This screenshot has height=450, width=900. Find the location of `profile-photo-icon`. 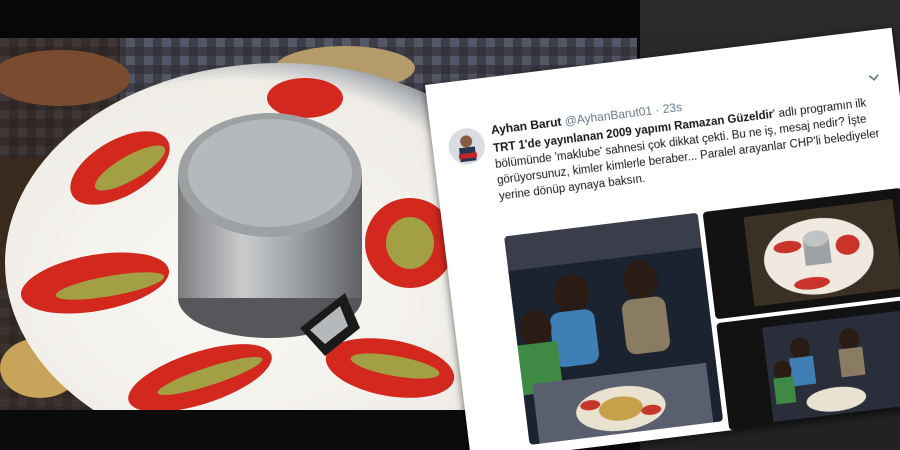

profile-photo-icon is located at coordinates (466, 146).